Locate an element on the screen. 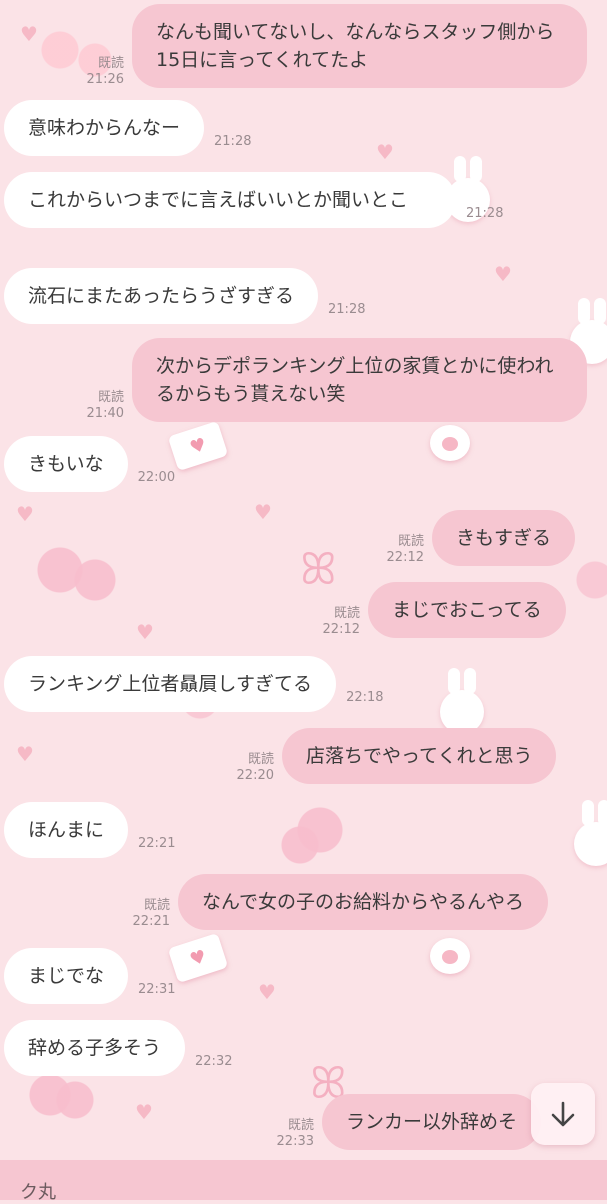 The width and height of the screenshot is (607, 1204). message-row-incoming: きもいな 22:00 is located at coordinates (89, 464).